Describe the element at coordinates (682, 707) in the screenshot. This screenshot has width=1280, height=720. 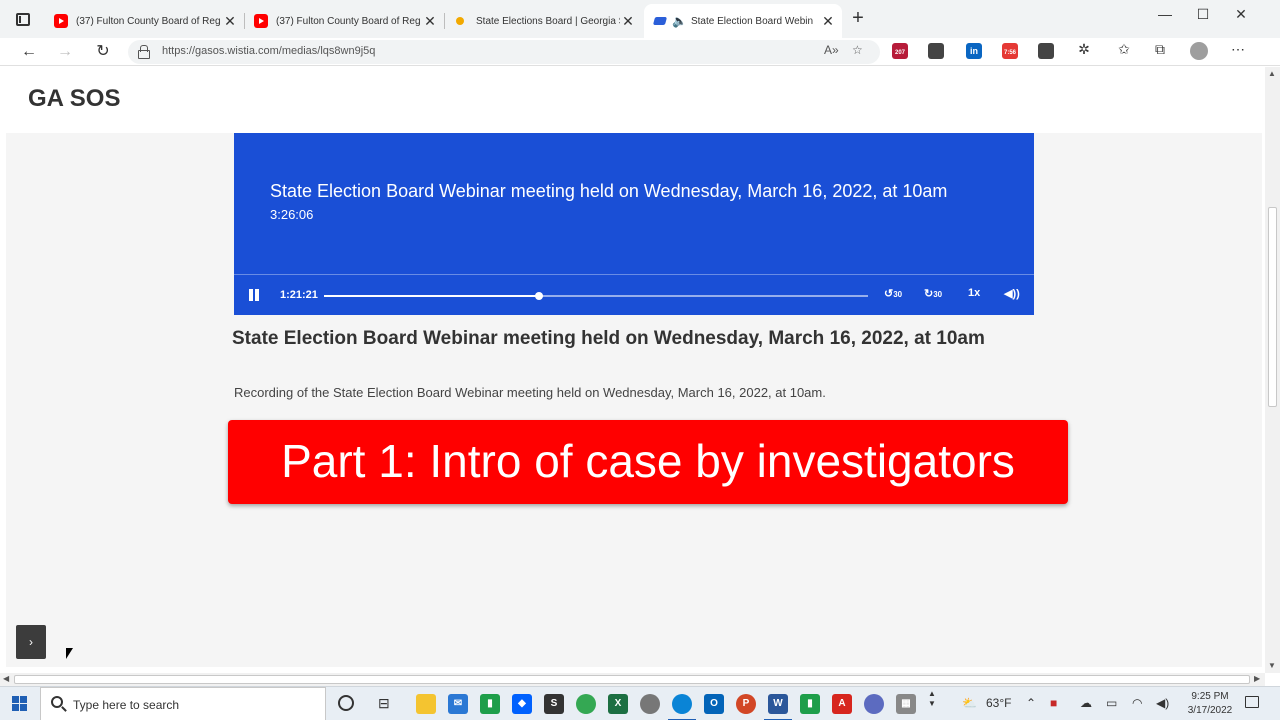
I see `edge-icon` at that location.